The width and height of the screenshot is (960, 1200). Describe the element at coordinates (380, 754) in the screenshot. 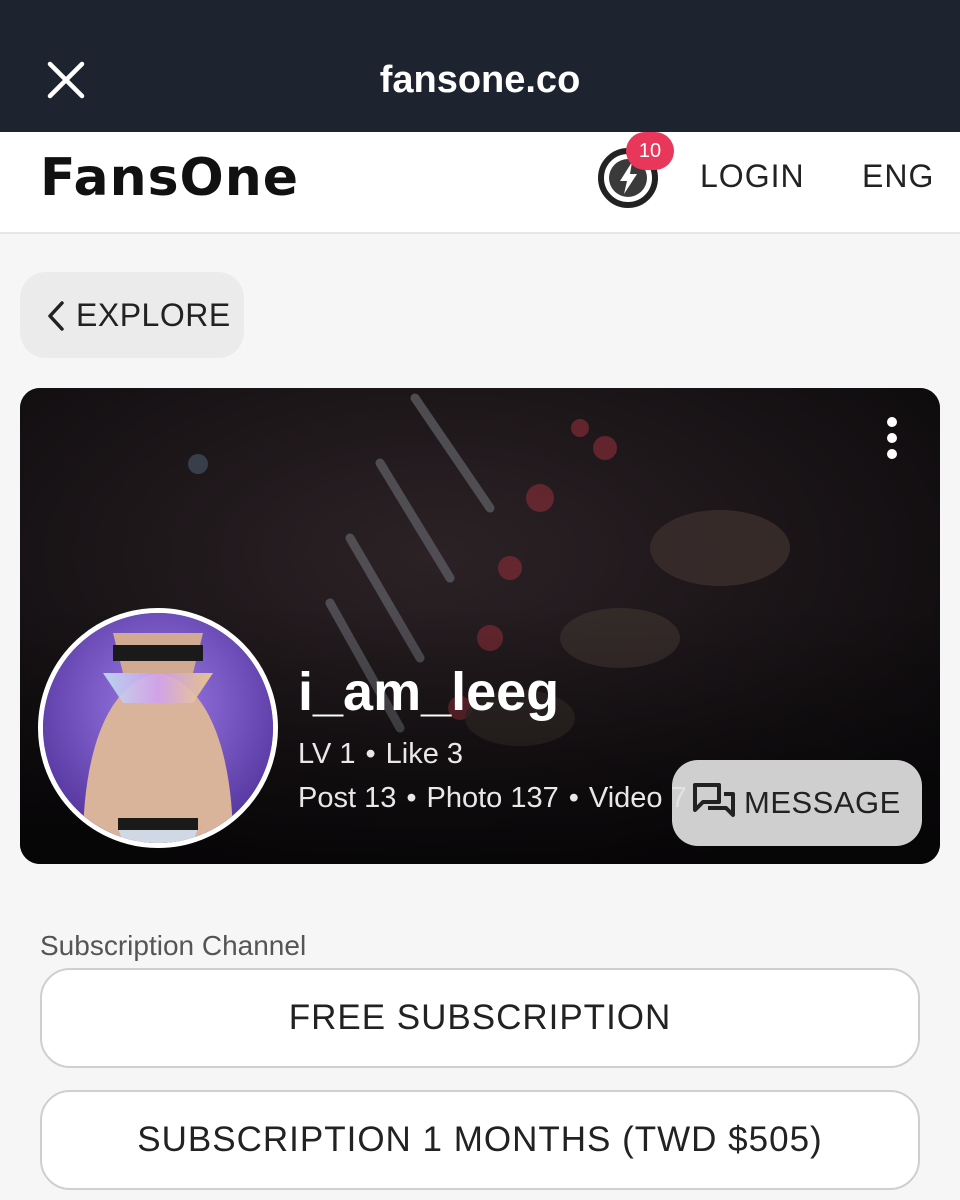

I see `profile-stats-level: LV 1 • Like 3` at that location.